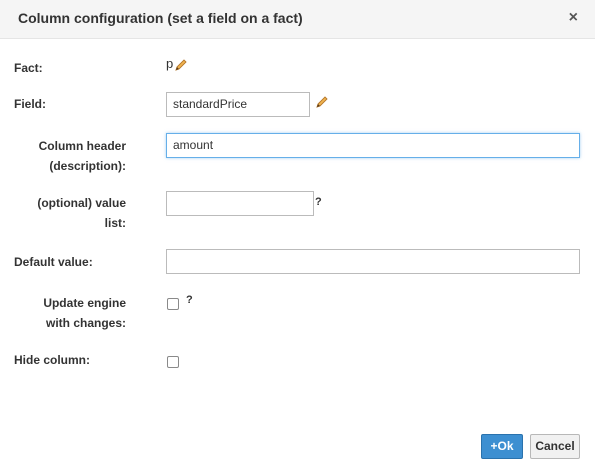  What do you see at coordinates (494, 446) in the screenshot?
I see `plus-icon: +` at bounding box center [494, 446].